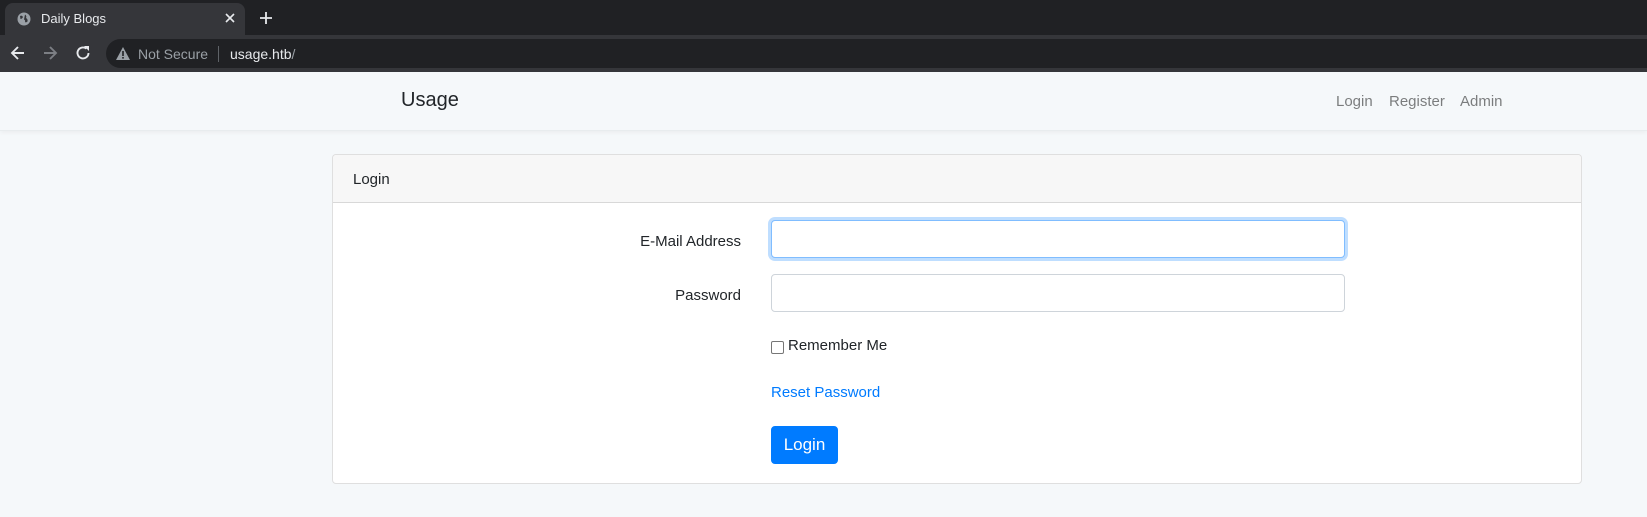 The image size is (1647, 517). Describe the element at coordinates (1058, 239) in the screenshot. I see `email-field` at that location.